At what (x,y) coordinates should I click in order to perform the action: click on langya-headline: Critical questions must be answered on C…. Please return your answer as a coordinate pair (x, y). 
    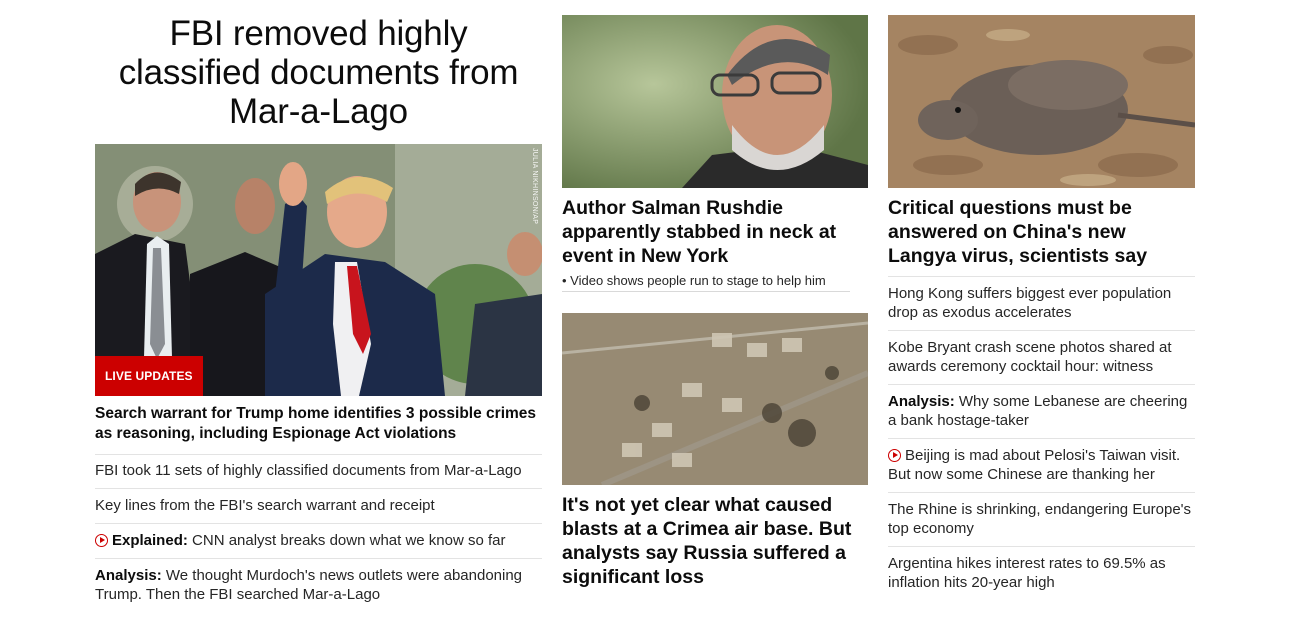
    Looking at the image, I should click on (1041, 236).